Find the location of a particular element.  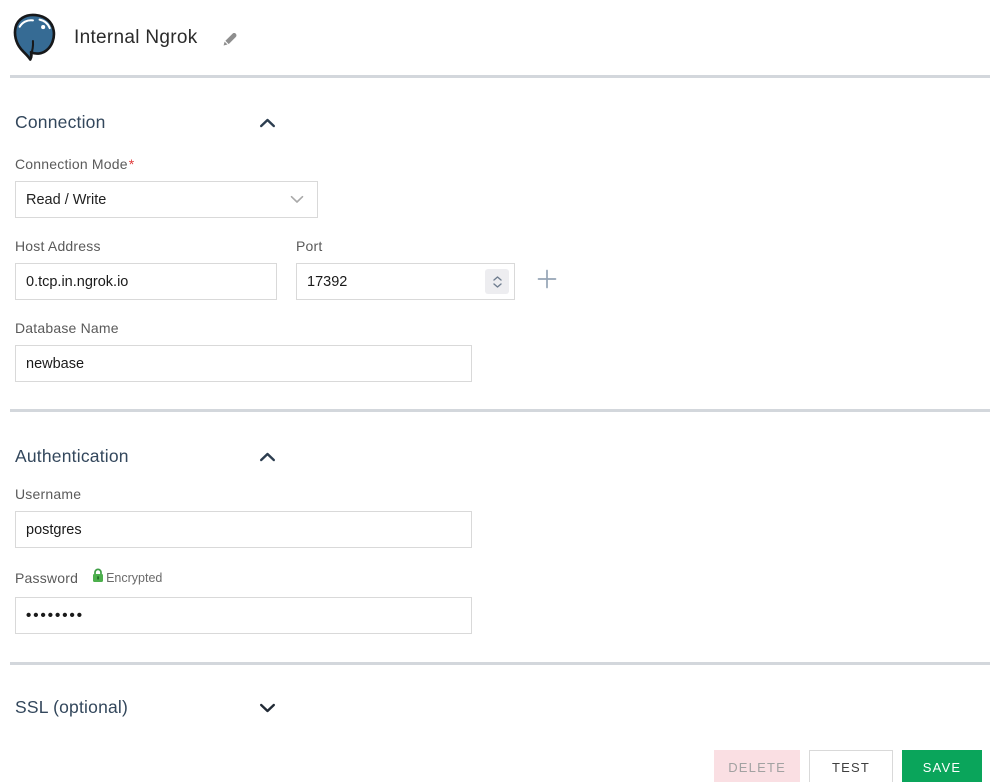

encrypted-badge: Encrypted is located at coordinates (127, 578).